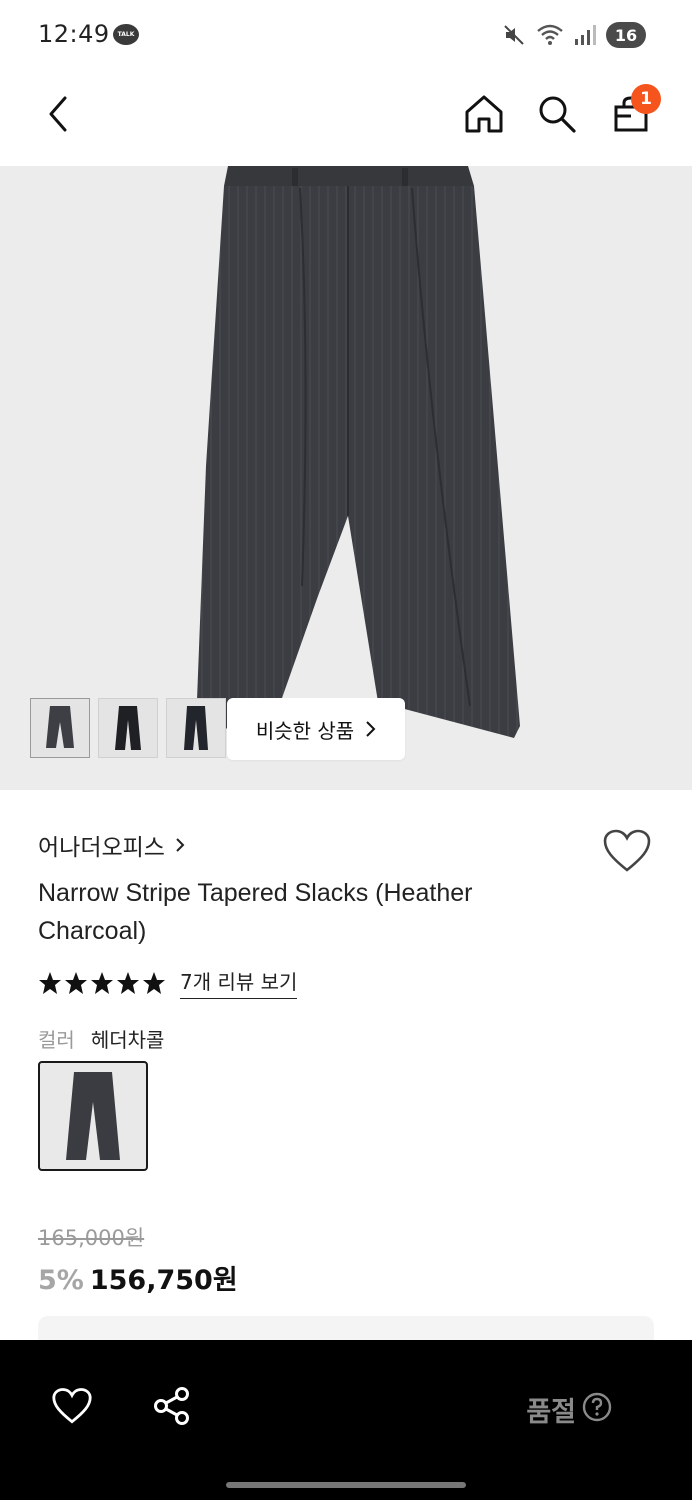  I want to click on home-icon, so click(484, 114).